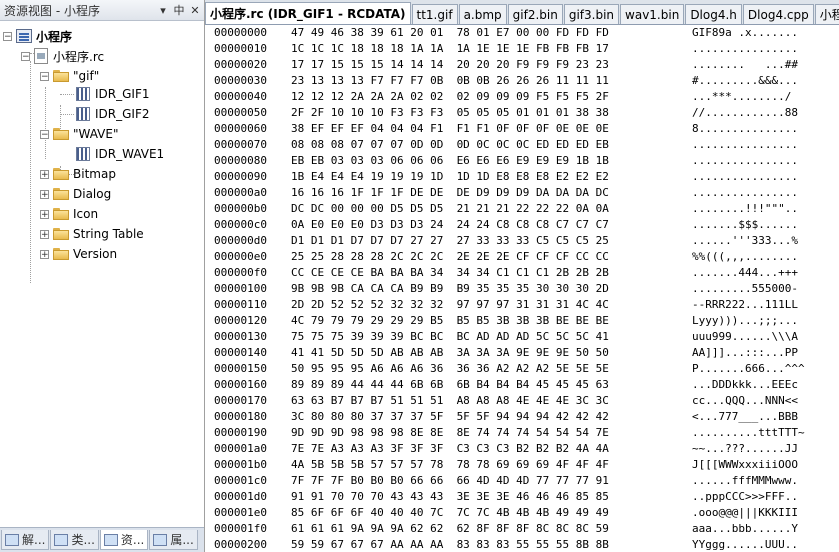 Image resolution: width=839 pixels, height=552 pixels. What do you see at coordinates (163, 10) in the screenshot?
I see `dropdown-icon: ▾` at bounding box center [163, 10].